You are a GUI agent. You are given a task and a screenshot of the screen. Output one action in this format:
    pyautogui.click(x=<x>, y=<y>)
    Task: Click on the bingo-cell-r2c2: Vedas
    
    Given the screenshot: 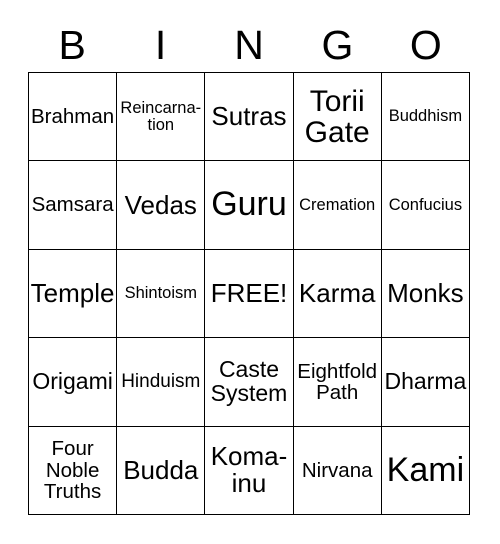 What is the action you would take?
    pyautogui.click(x=161, y=205)
    